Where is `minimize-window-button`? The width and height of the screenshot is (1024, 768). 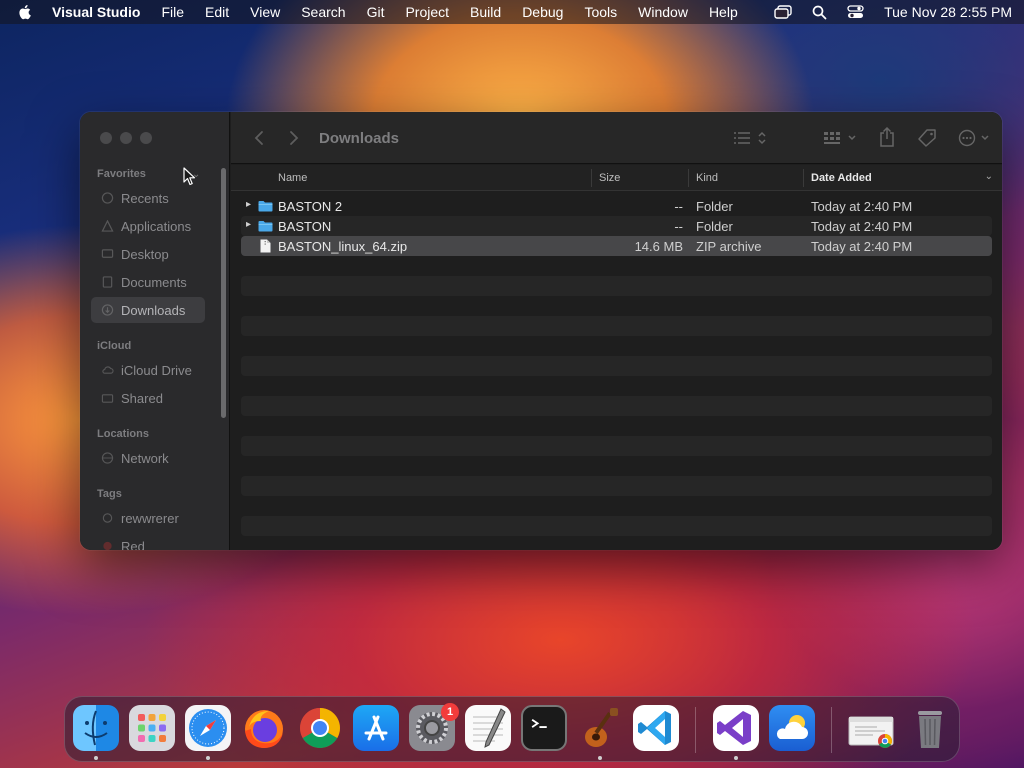
minimize-window-button is located at coordinates (126, 138).